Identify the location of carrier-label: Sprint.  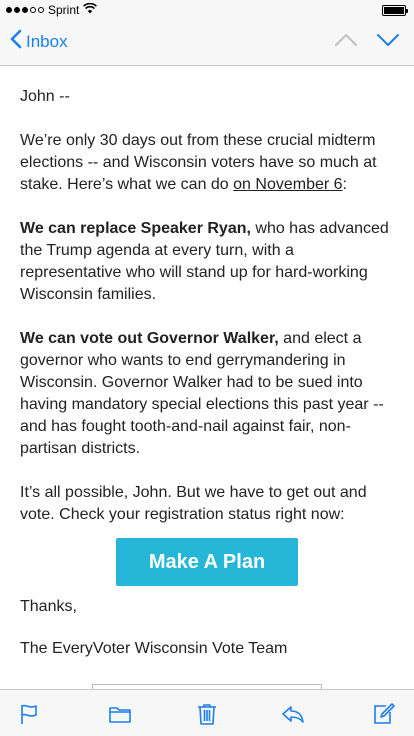
(64, 10).